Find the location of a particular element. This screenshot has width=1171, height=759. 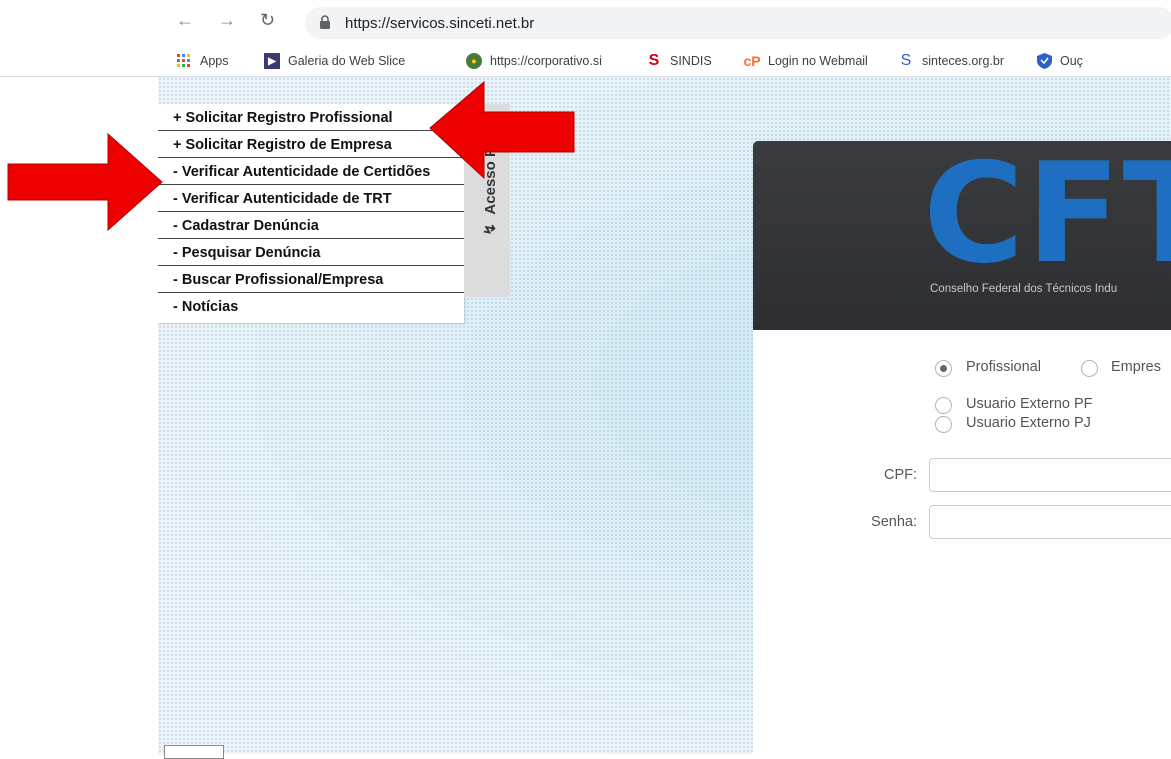

reload-icon: ↻ is located at coordinates (267, 20).